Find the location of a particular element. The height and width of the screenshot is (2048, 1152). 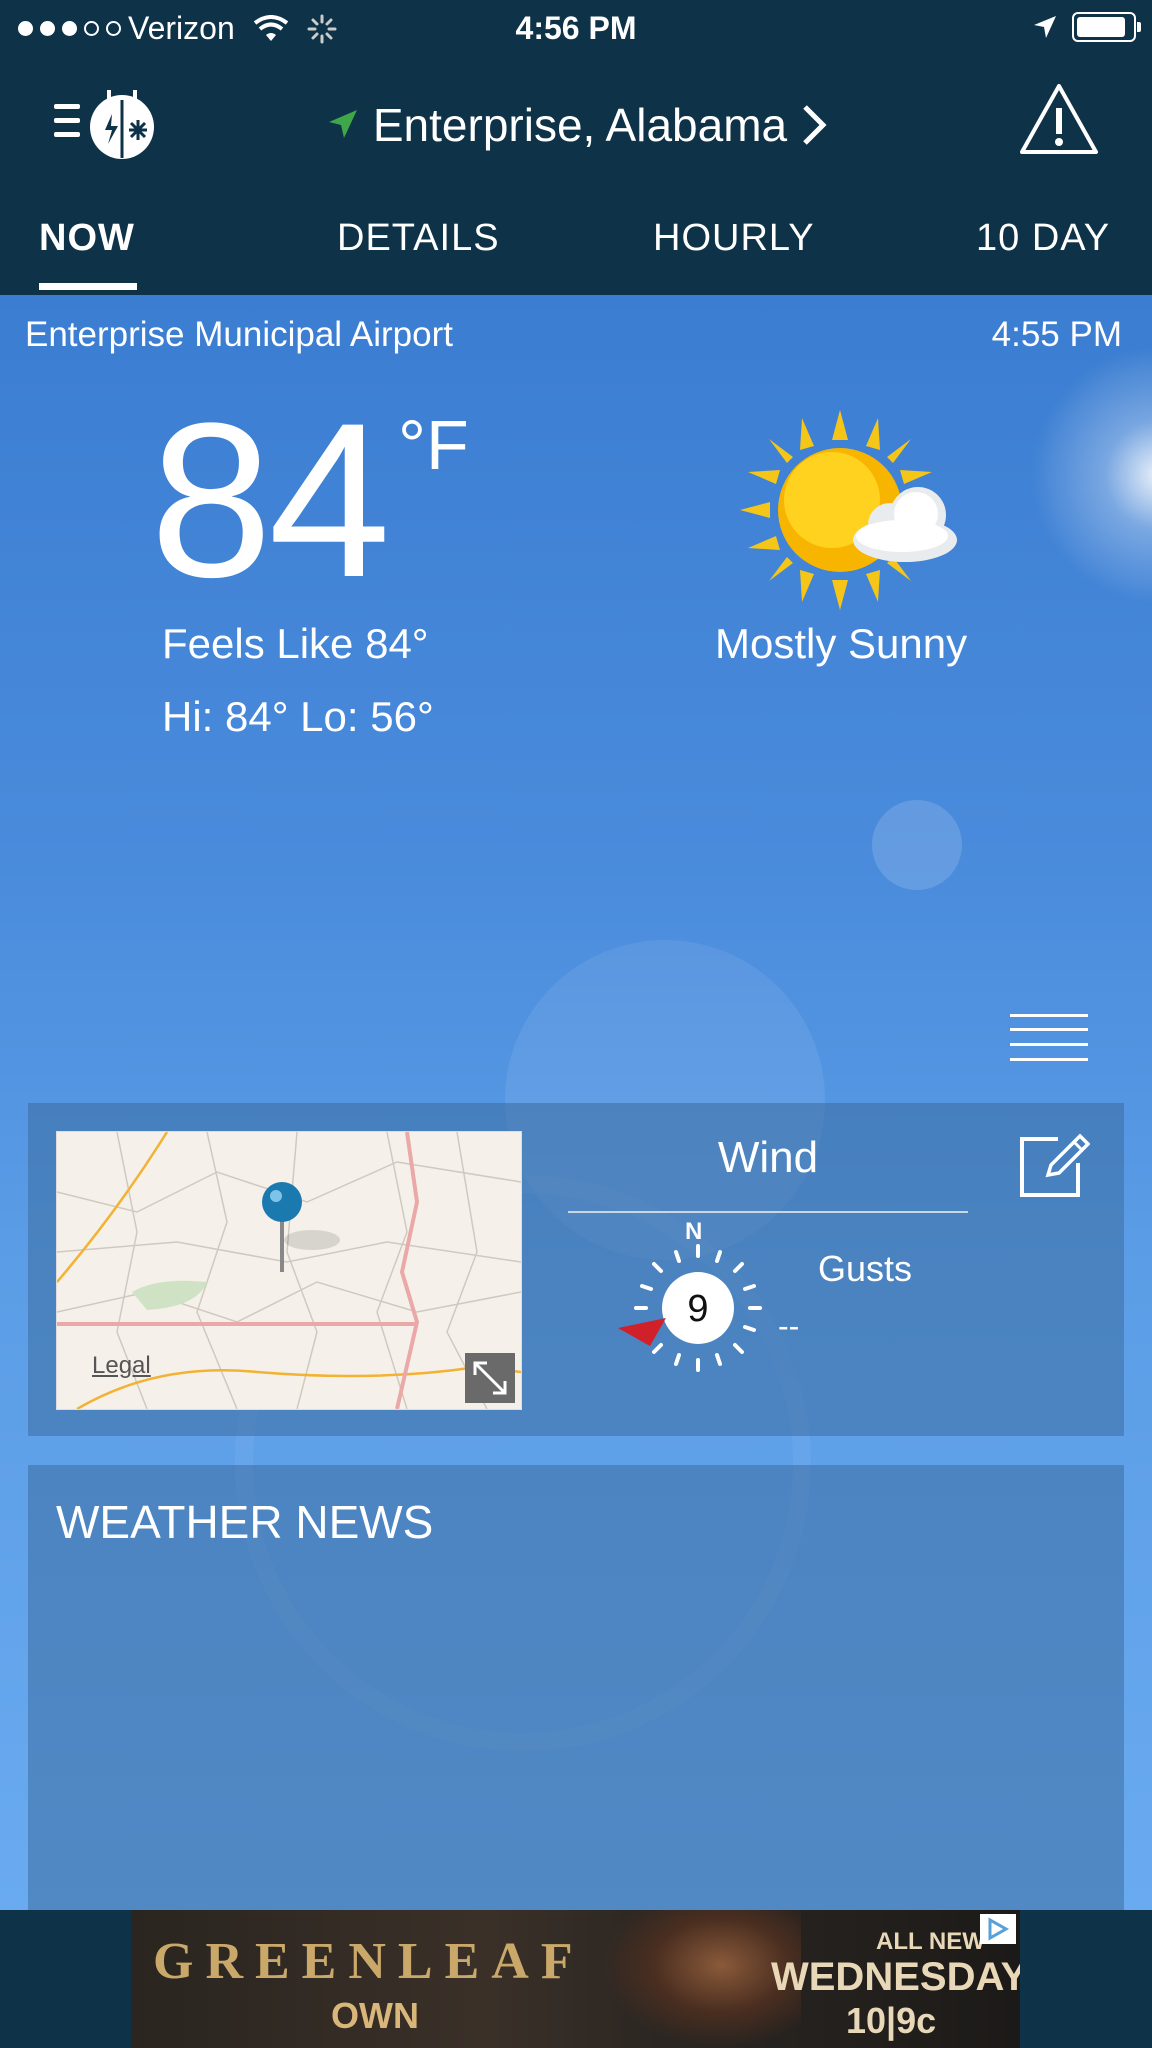

tab-details: DETAILS is located at coordinates (418, 238).